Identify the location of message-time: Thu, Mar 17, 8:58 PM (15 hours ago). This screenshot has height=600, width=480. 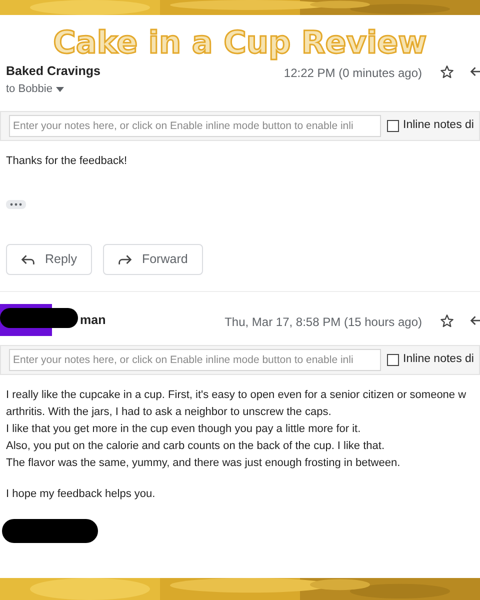
(323, 322).